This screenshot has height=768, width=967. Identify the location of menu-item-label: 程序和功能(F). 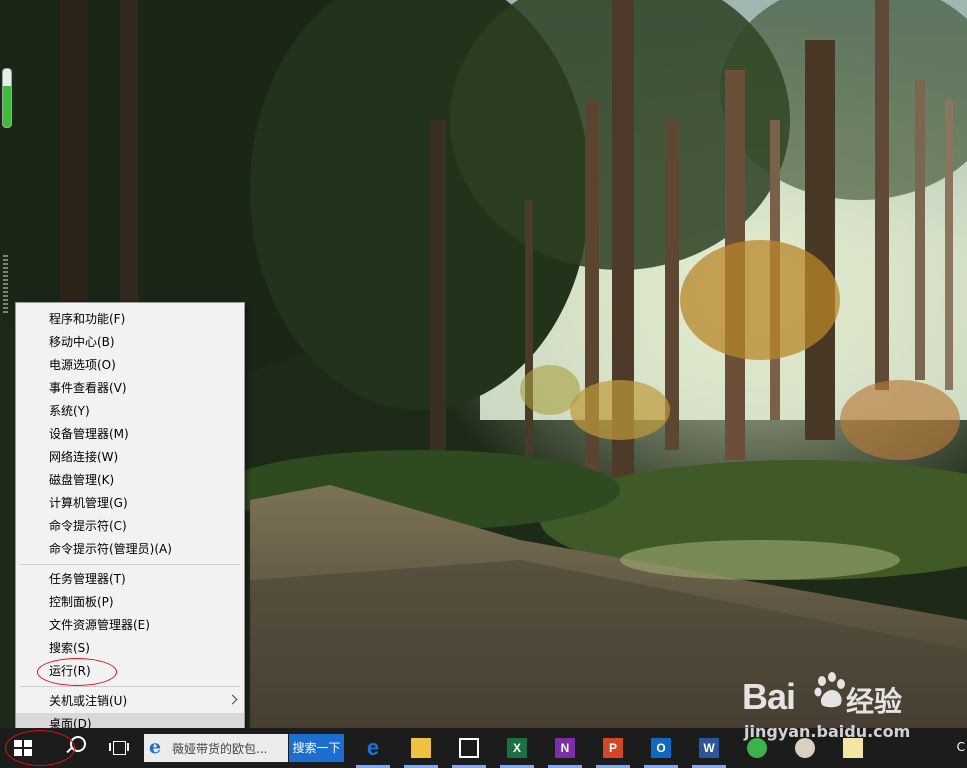
(87, 319).